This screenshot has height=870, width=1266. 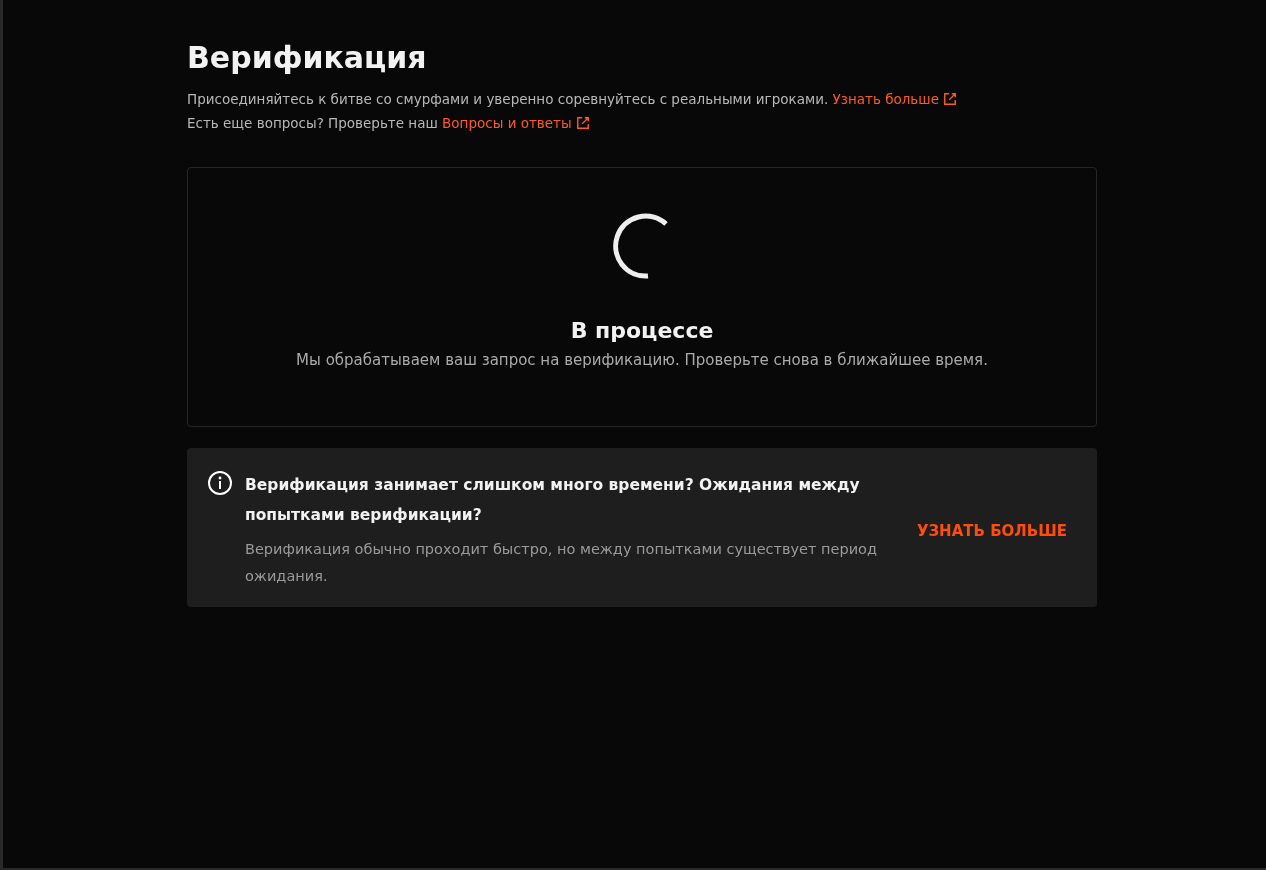 What do you see at coordinates (516, 123) in the screenshot?
I see `help-link: Вопросы и ответы` at bounding box center [516, 123].